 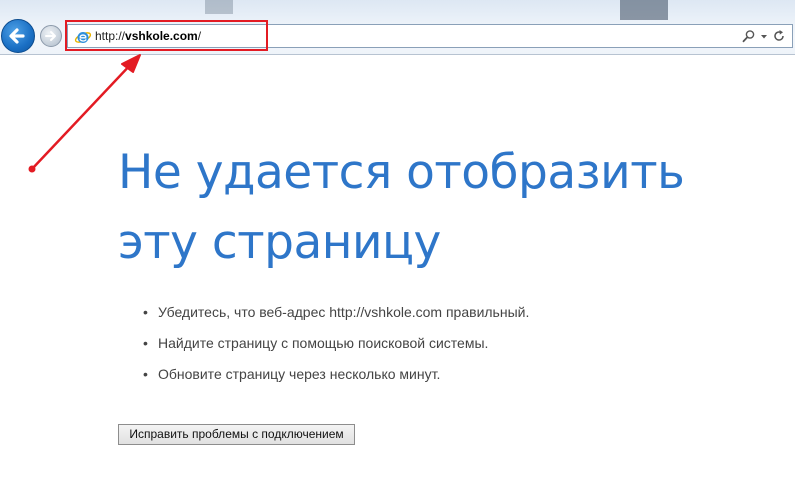 I want to click on annotation-highlight-box, so click(x=166, y=35).